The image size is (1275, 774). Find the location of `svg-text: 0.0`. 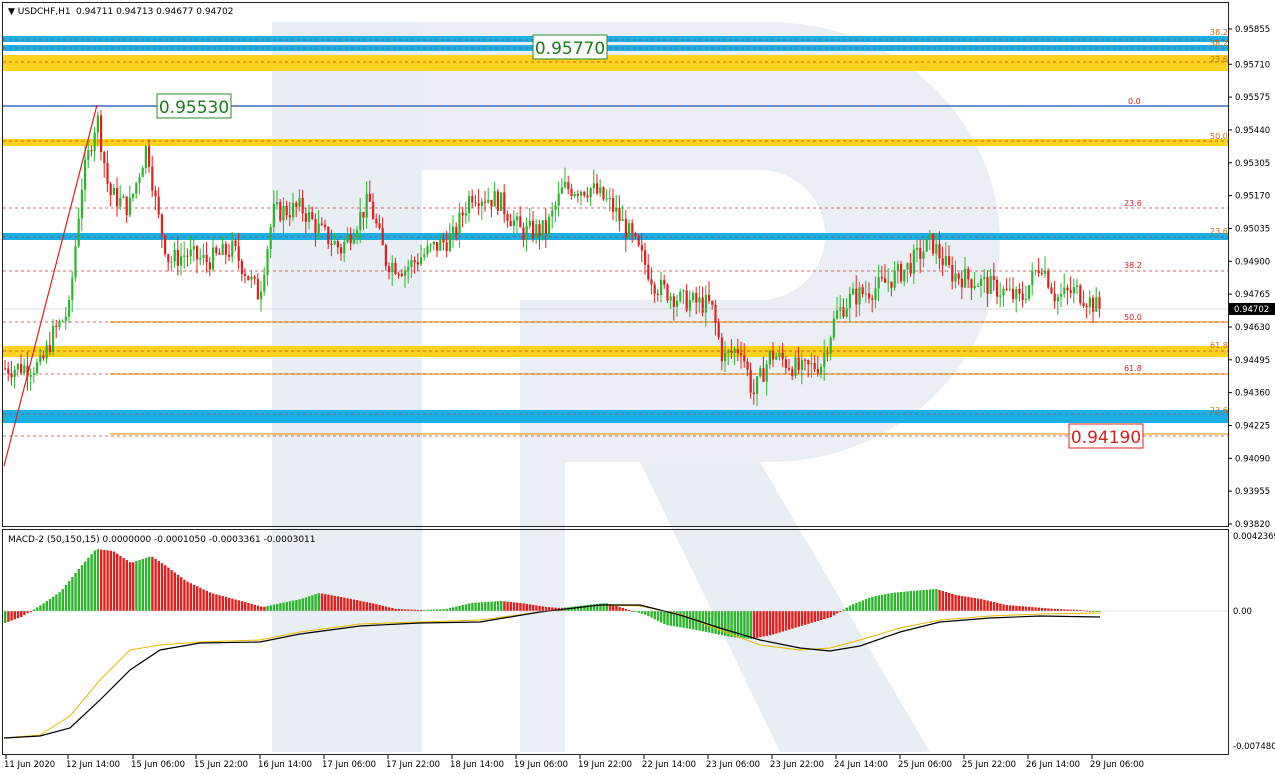

svg-text: 0.0 is located at coordinates (1134, 101).